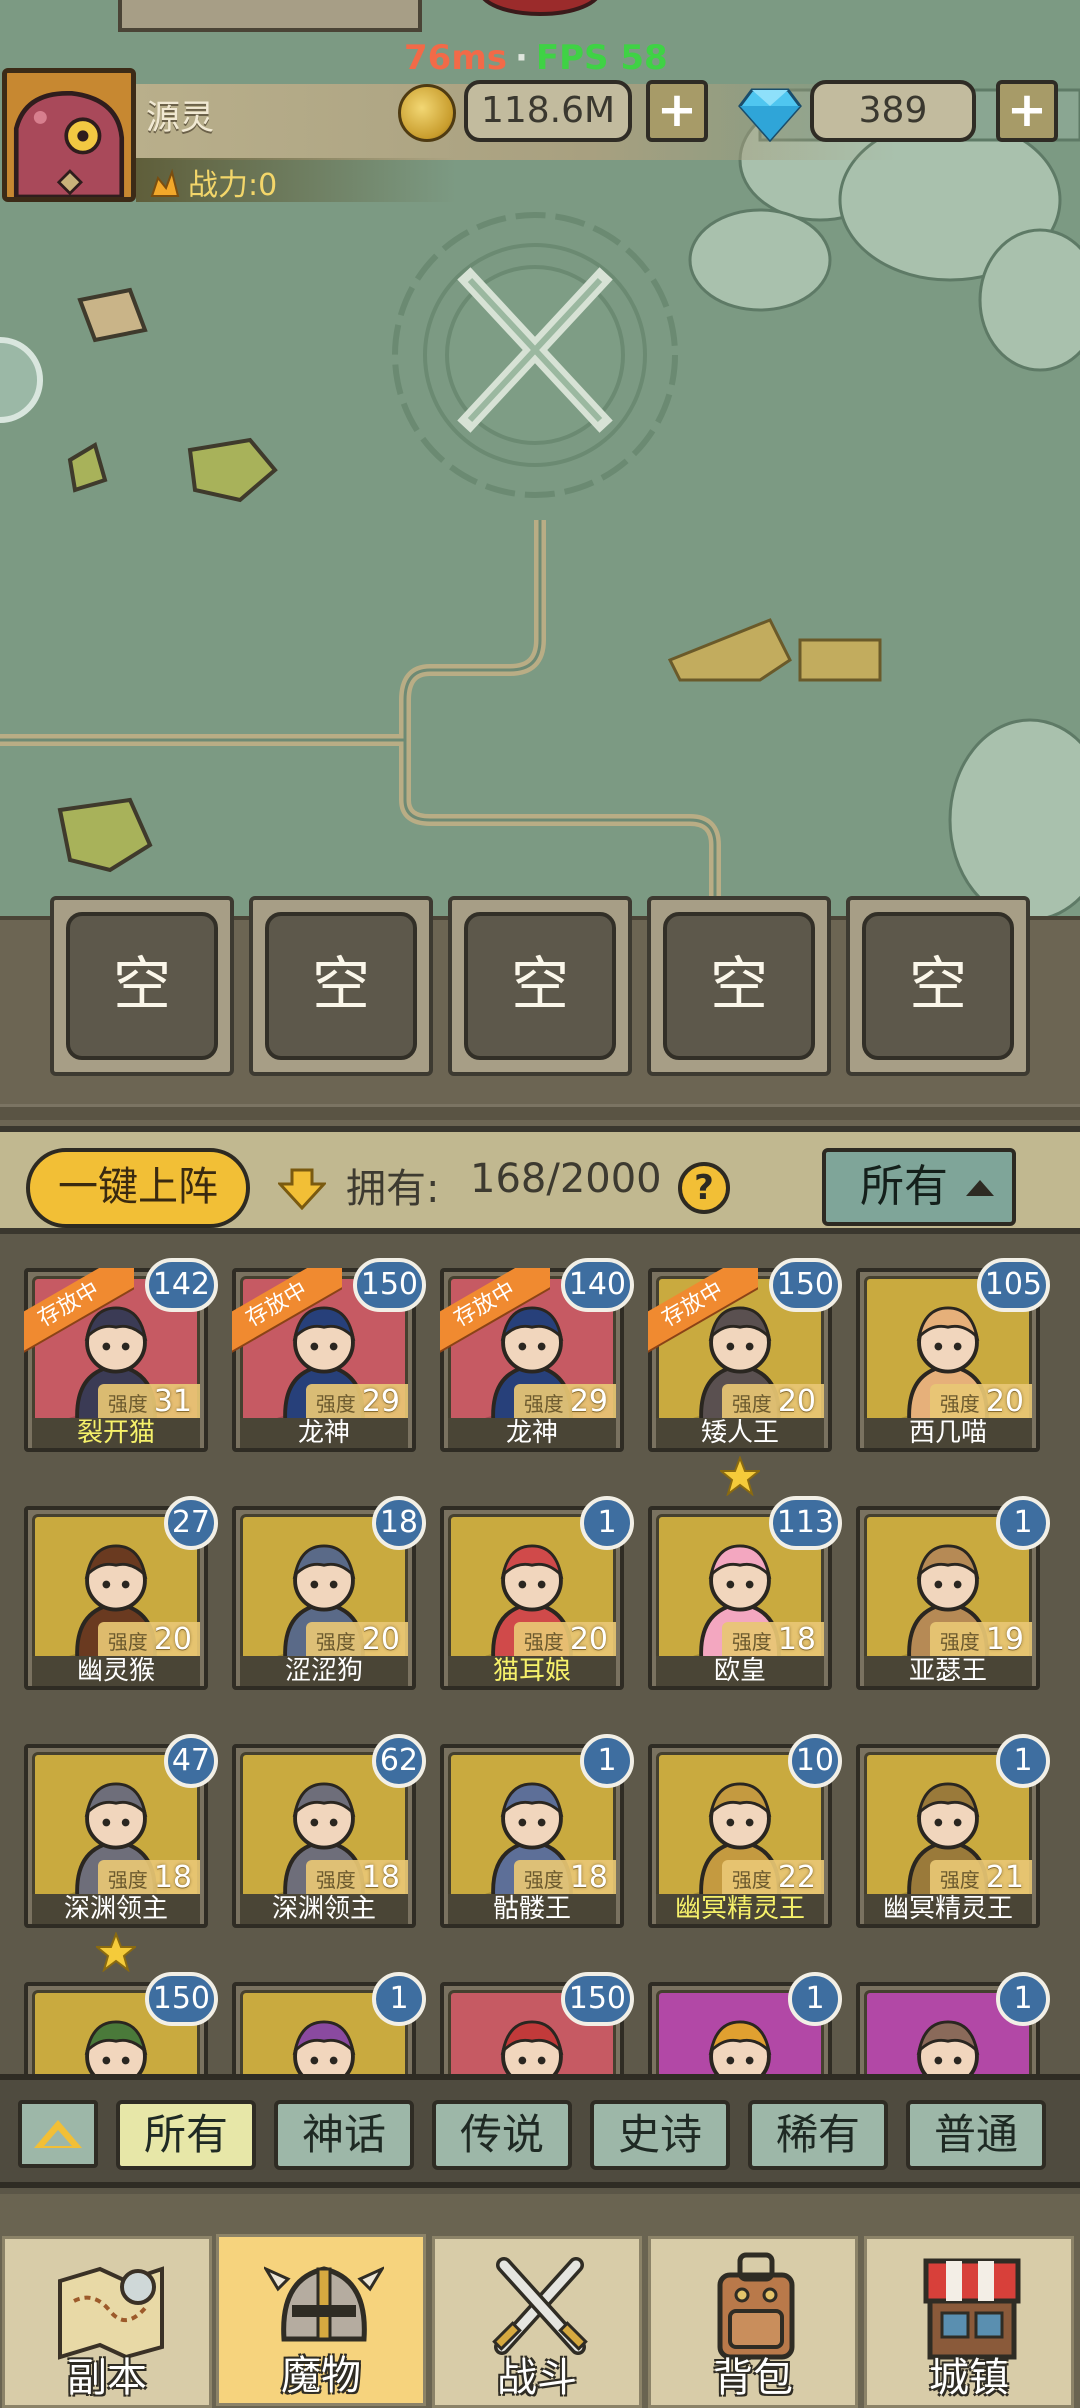 This screenshot has height=2408, width=1080. I want to click on bottom-nav: 副本 魔物 战斗 背包 城镇, so click(540, 2301).